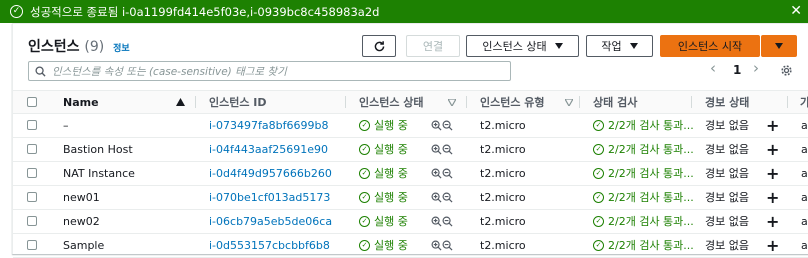 This screenshot has height=258, width=808. I want to click on search-input: 인스턴스를 속성 또는 (case-sensitive) 태그로 찾기, so click(269, 71).